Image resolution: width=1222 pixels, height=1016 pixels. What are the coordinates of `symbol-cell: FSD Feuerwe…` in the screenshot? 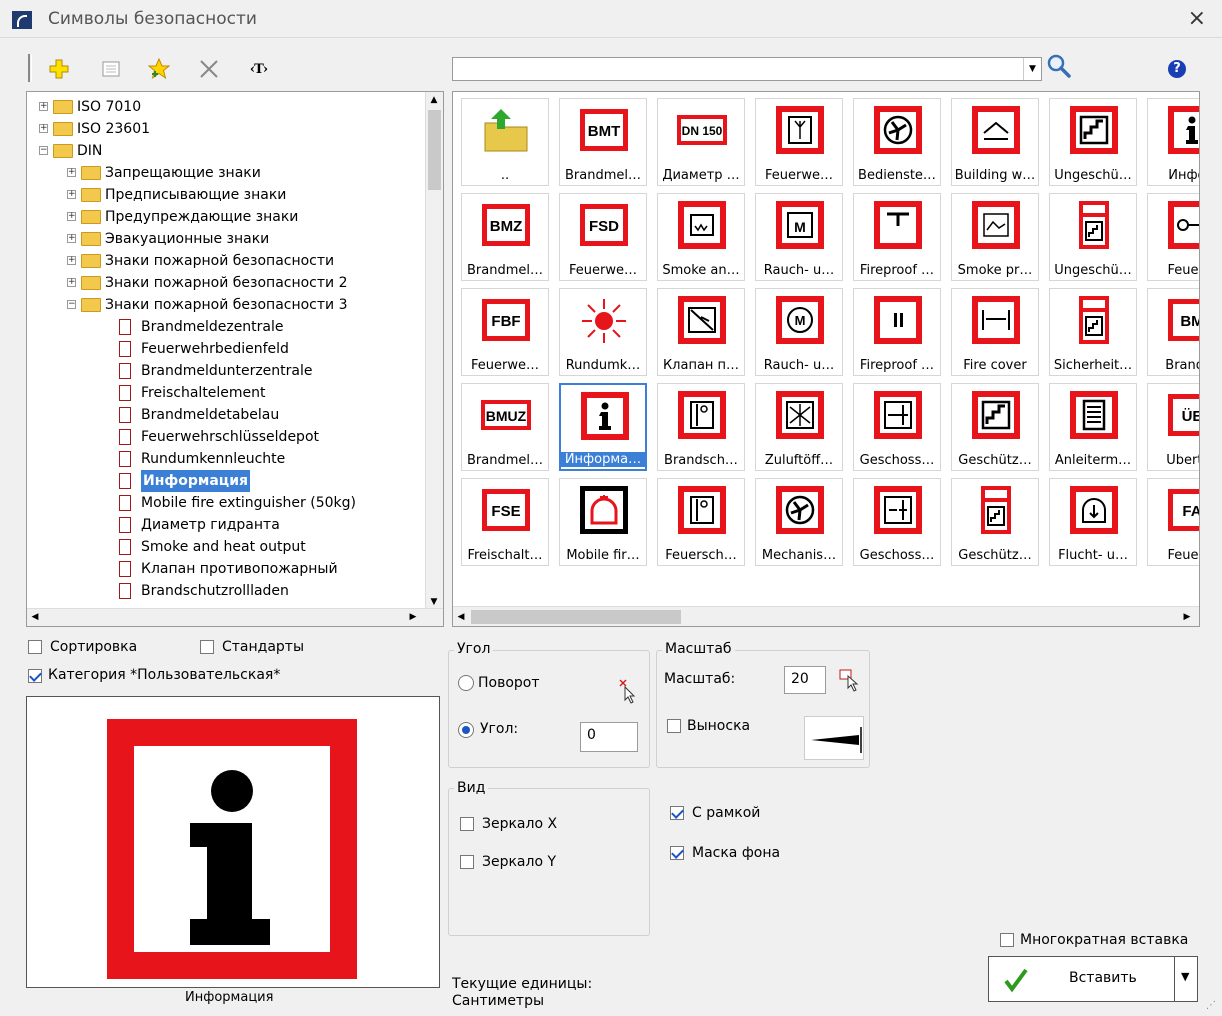 It's located at (603, 237).